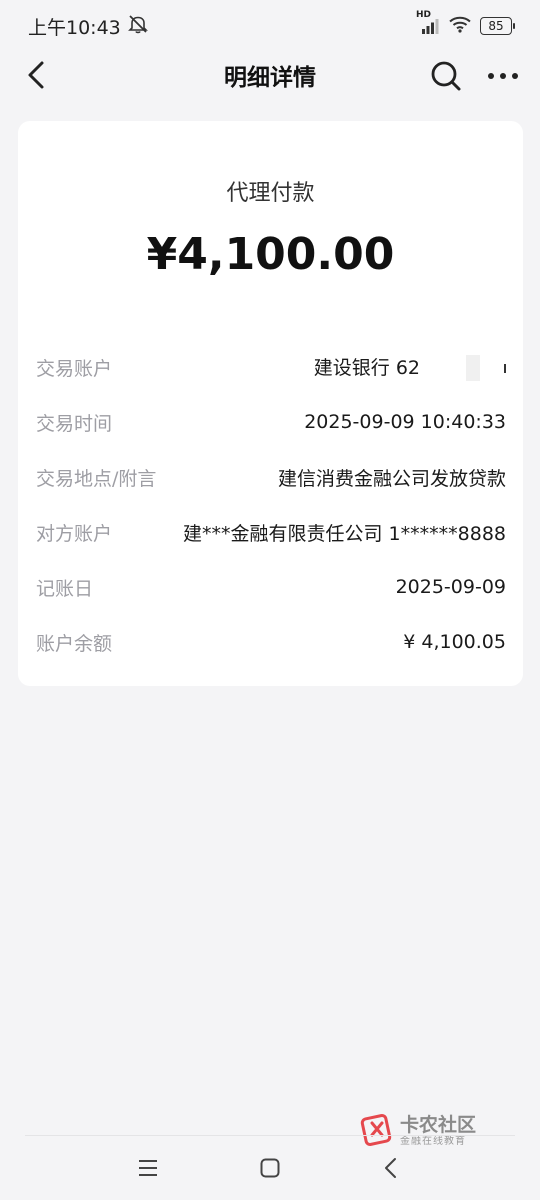 Image resolution: width=540 pixels, height=1200 pixels. Describe the element at coordinates (74, 643) in the screenshot. I see `detail-label: 账户余额` at that location.